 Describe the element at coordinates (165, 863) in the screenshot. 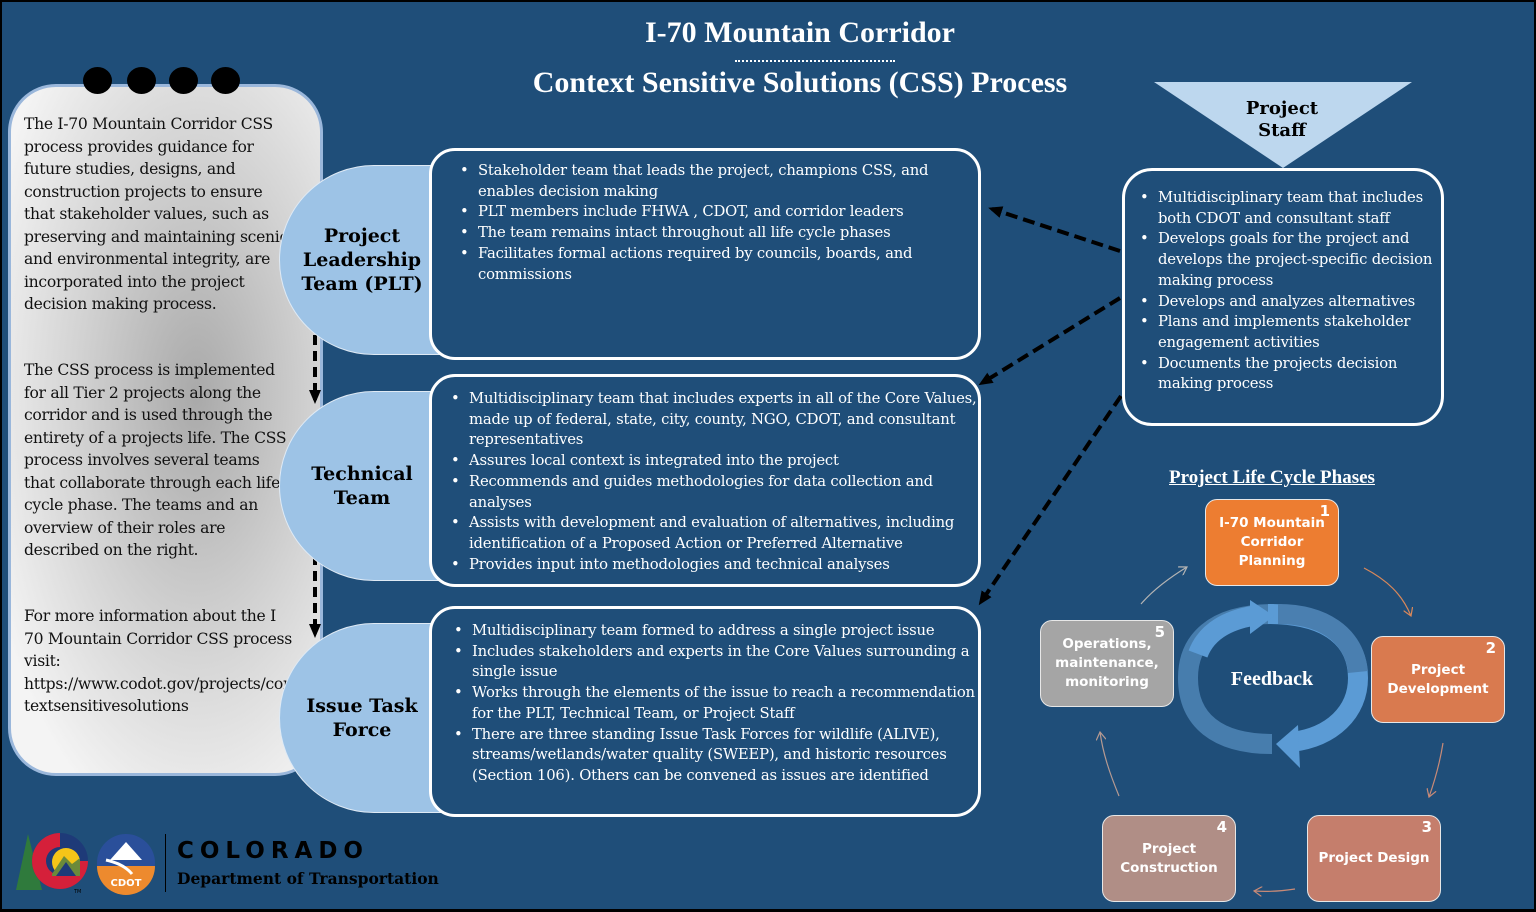

I see `logo-divider` at that location.